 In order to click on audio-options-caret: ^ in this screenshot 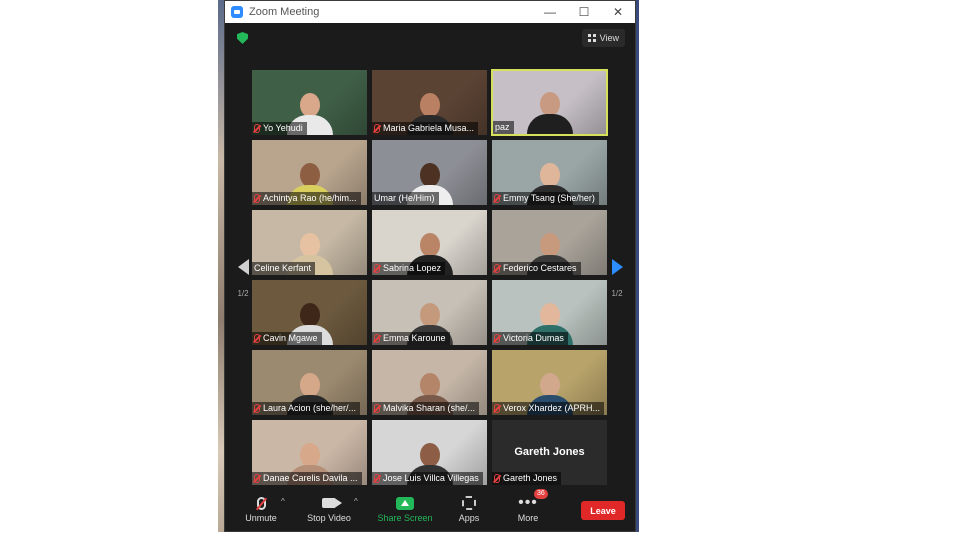, I will do `click(283, 501)`.